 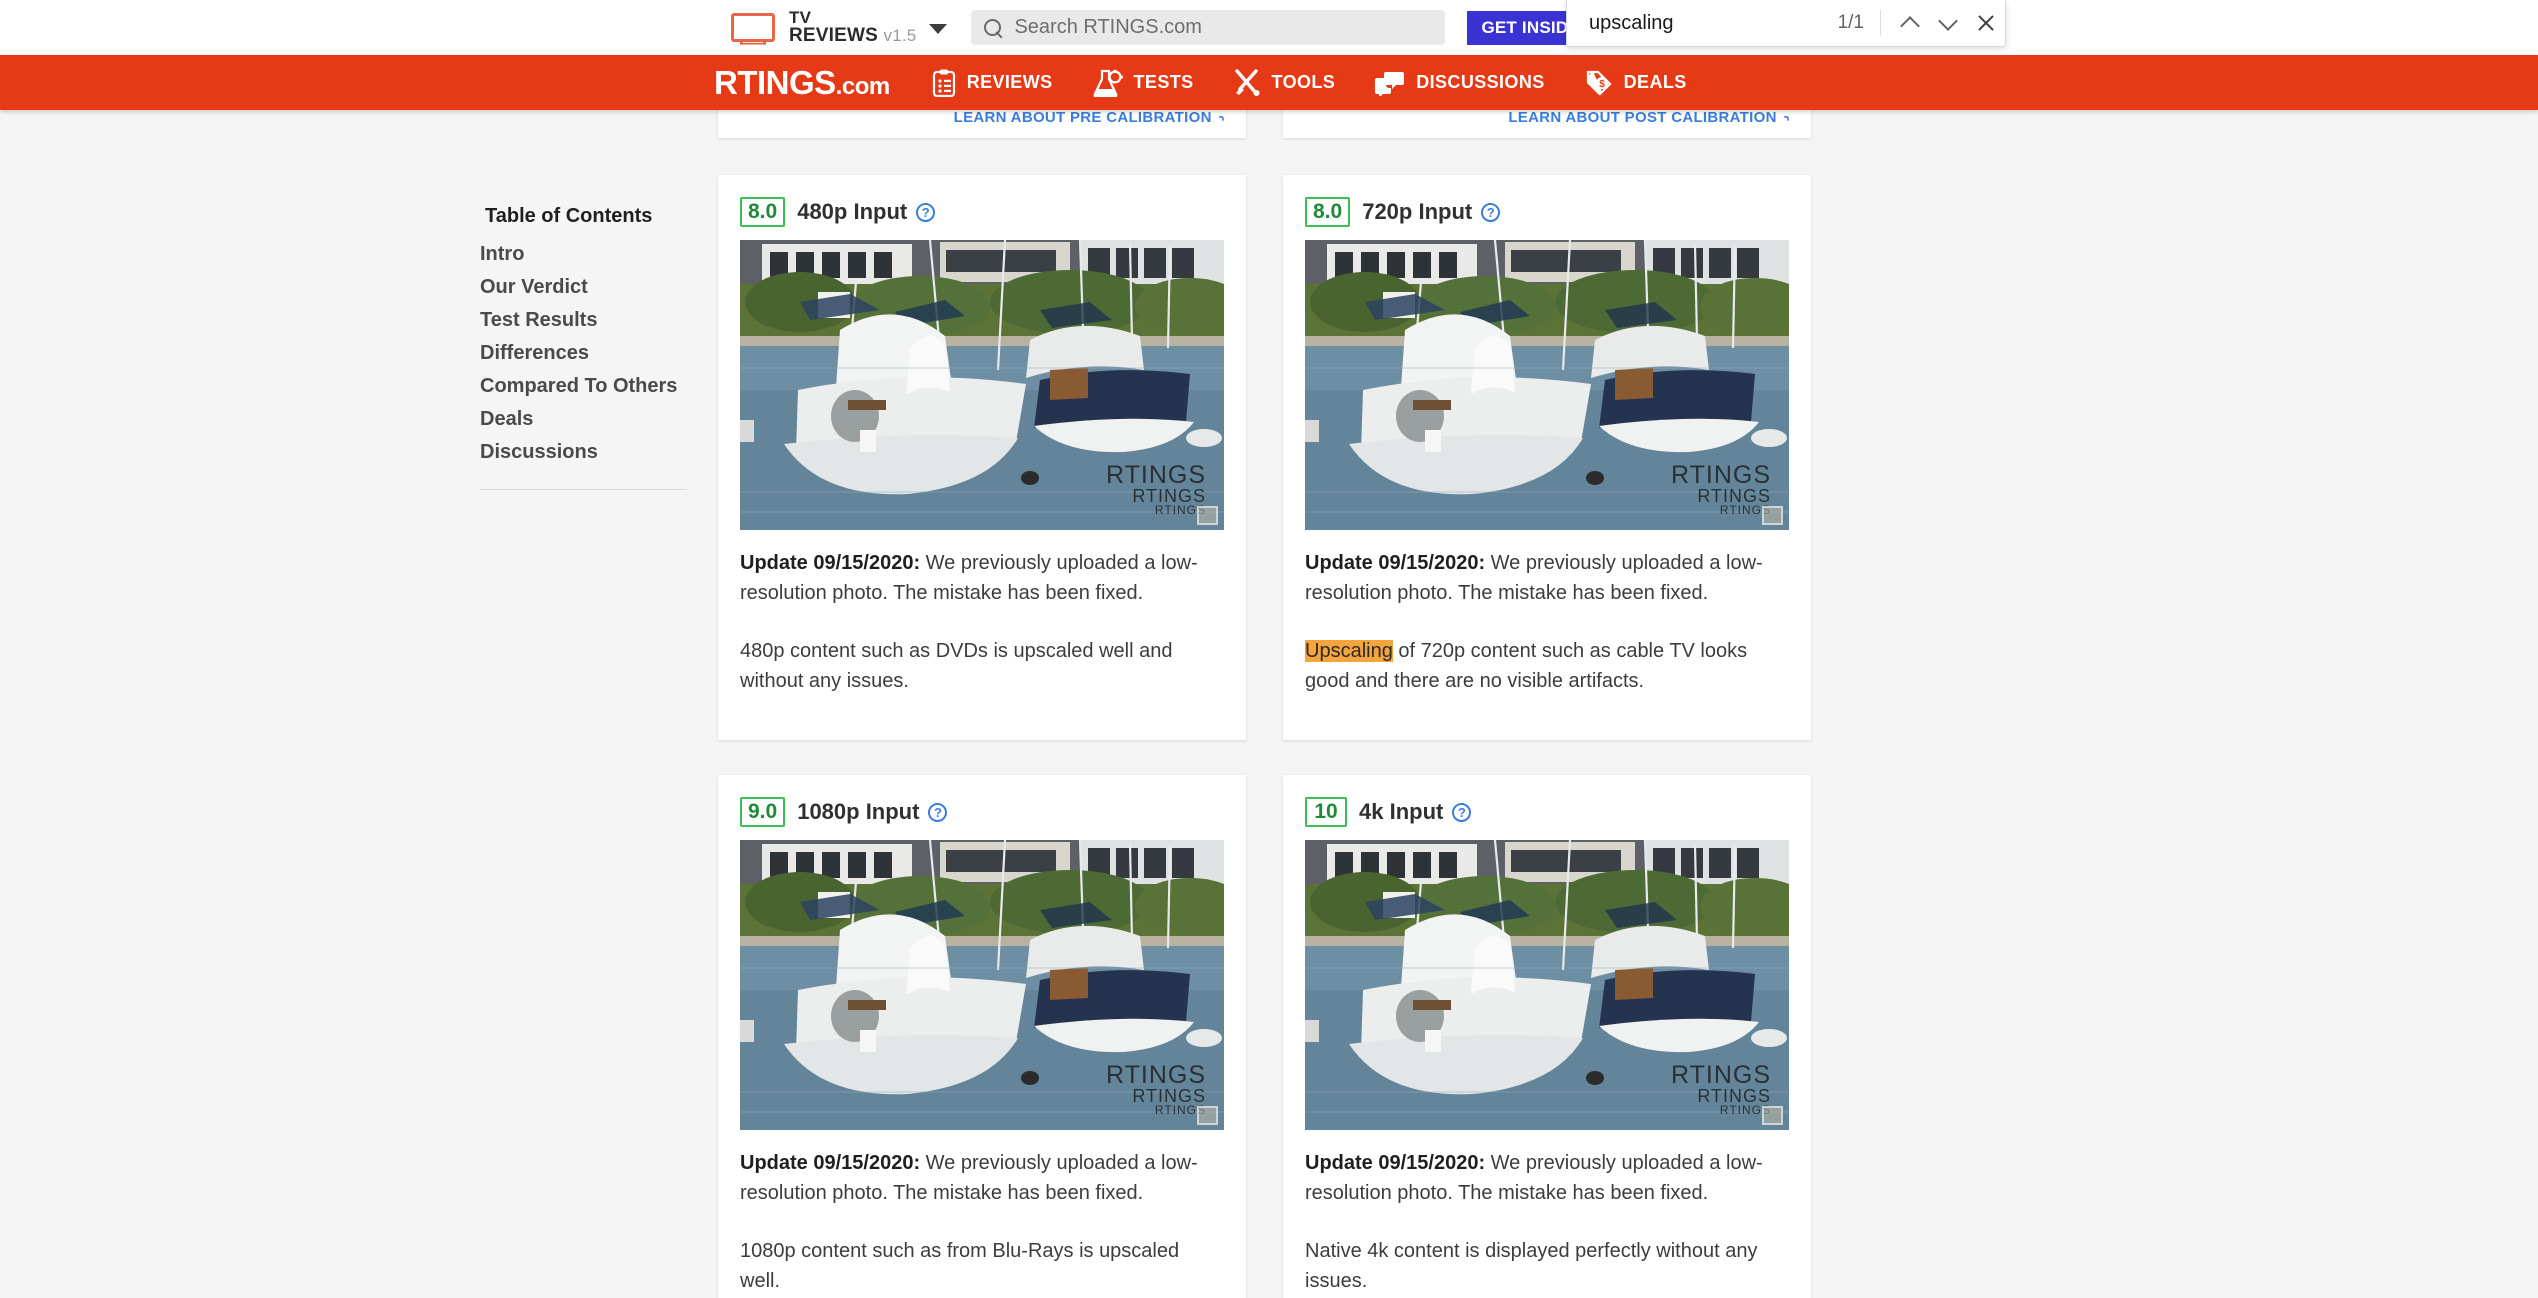 What do you see at coordinates (858, 811) in the screenshot?
I see `card-title: 1080p Input` at bounding box center [858, 811].